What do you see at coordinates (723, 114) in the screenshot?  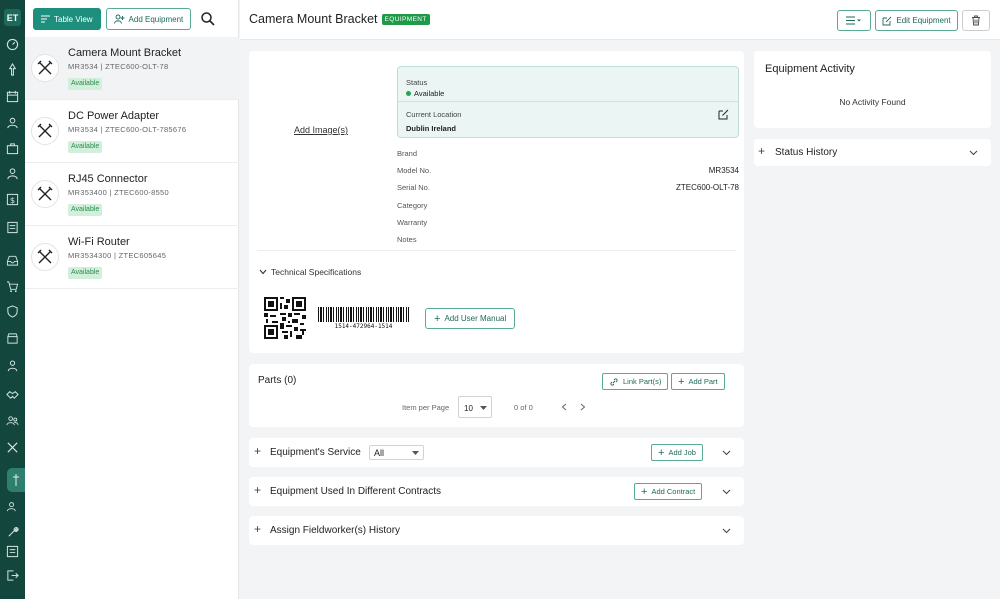 I see `edit-location-icon` at bounding box center [723, 114].